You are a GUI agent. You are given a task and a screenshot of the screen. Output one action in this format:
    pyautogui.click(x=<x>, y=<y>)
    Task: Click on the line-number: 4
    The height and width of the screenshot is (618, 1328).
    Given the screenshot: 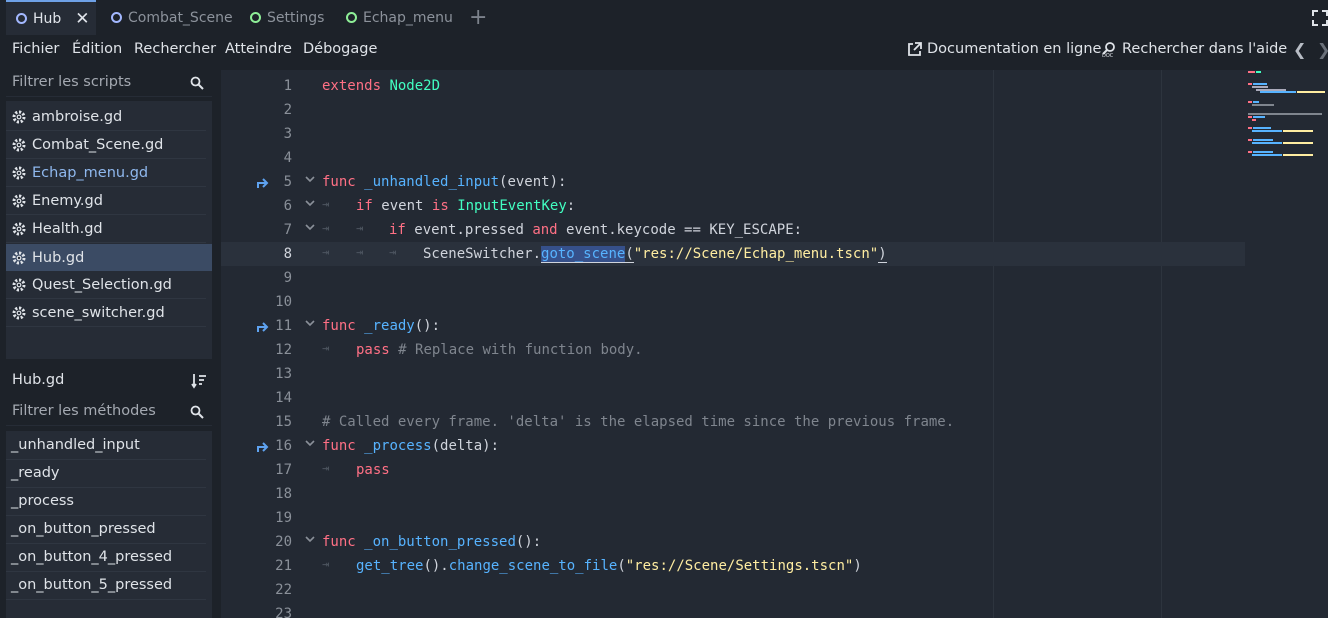 What is the action you would take?
    pyautogui.click(x=287, y=158)
    